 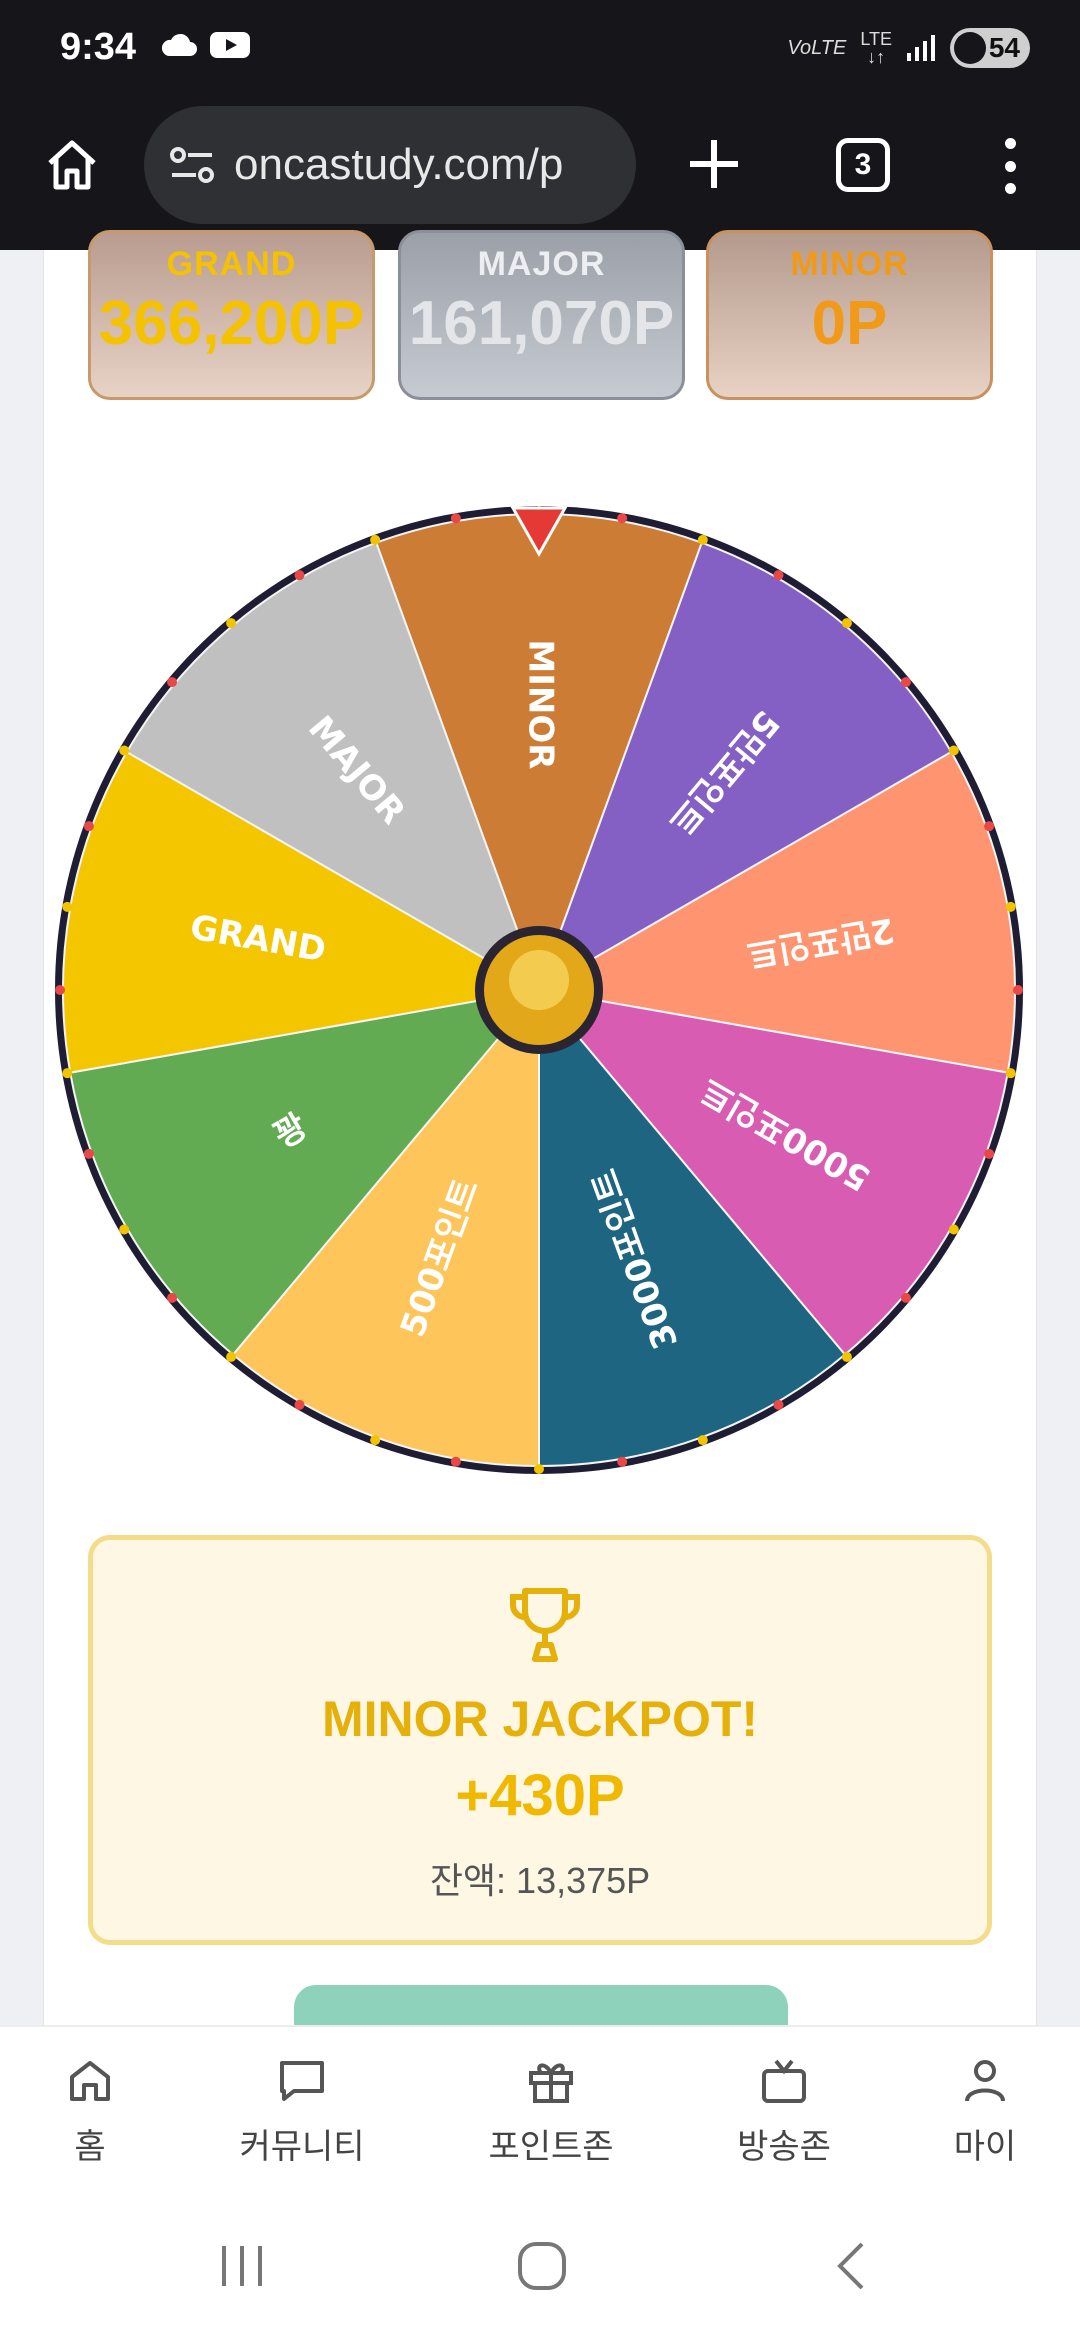 What do you see at coordinates (541, 323) in the screenshot?
I see `jackpot-major-value: 161,070P` at bounding box center [541, 323].